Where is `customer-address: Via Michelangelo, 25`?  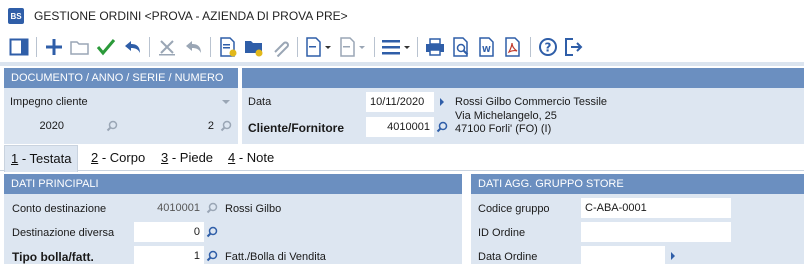
customer-address: Via Michelangelo, 25 is located at coordinates (506, 116).